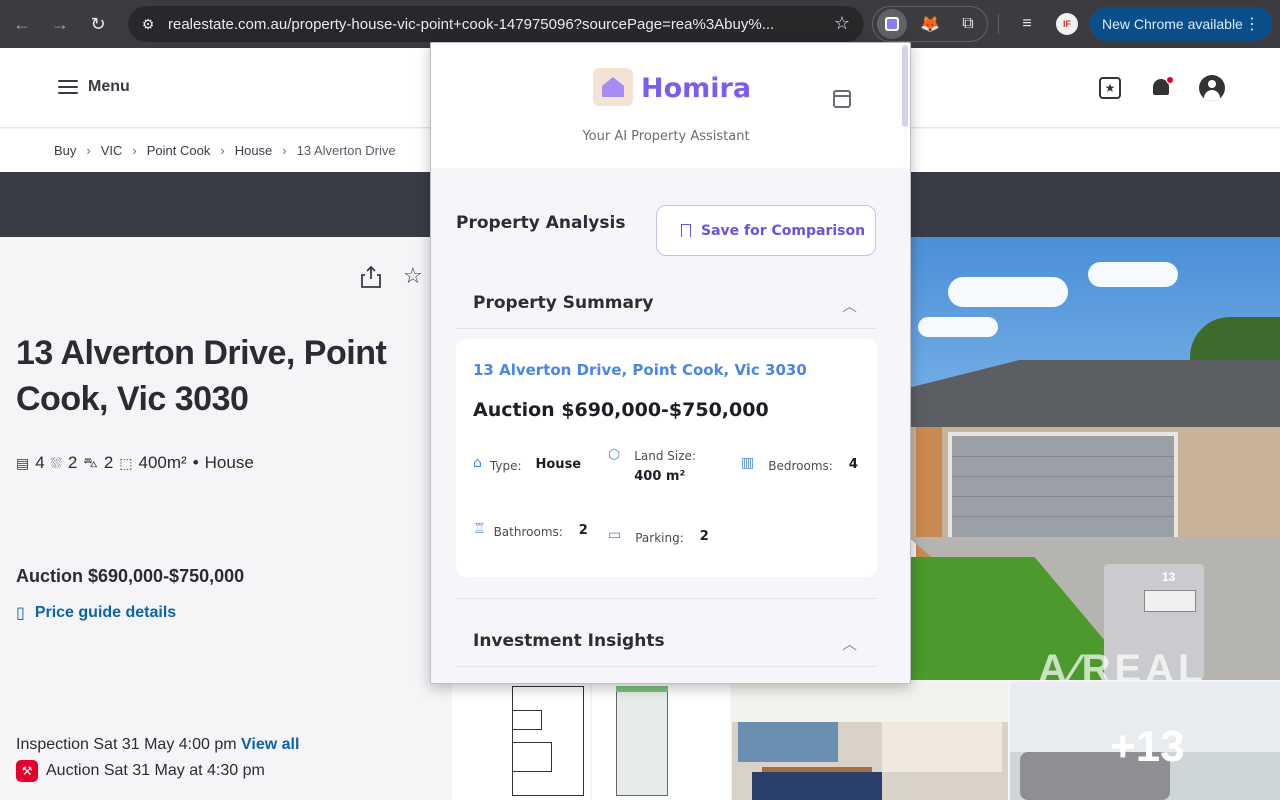 This screenshot has width=1280, height=800. Describe the element at coordinates (135, 463) in the screenshot. I see `property-features: ▤ 4 ⛆ 2 ⛍ 2 ⬚ 400m² • House` at that location.